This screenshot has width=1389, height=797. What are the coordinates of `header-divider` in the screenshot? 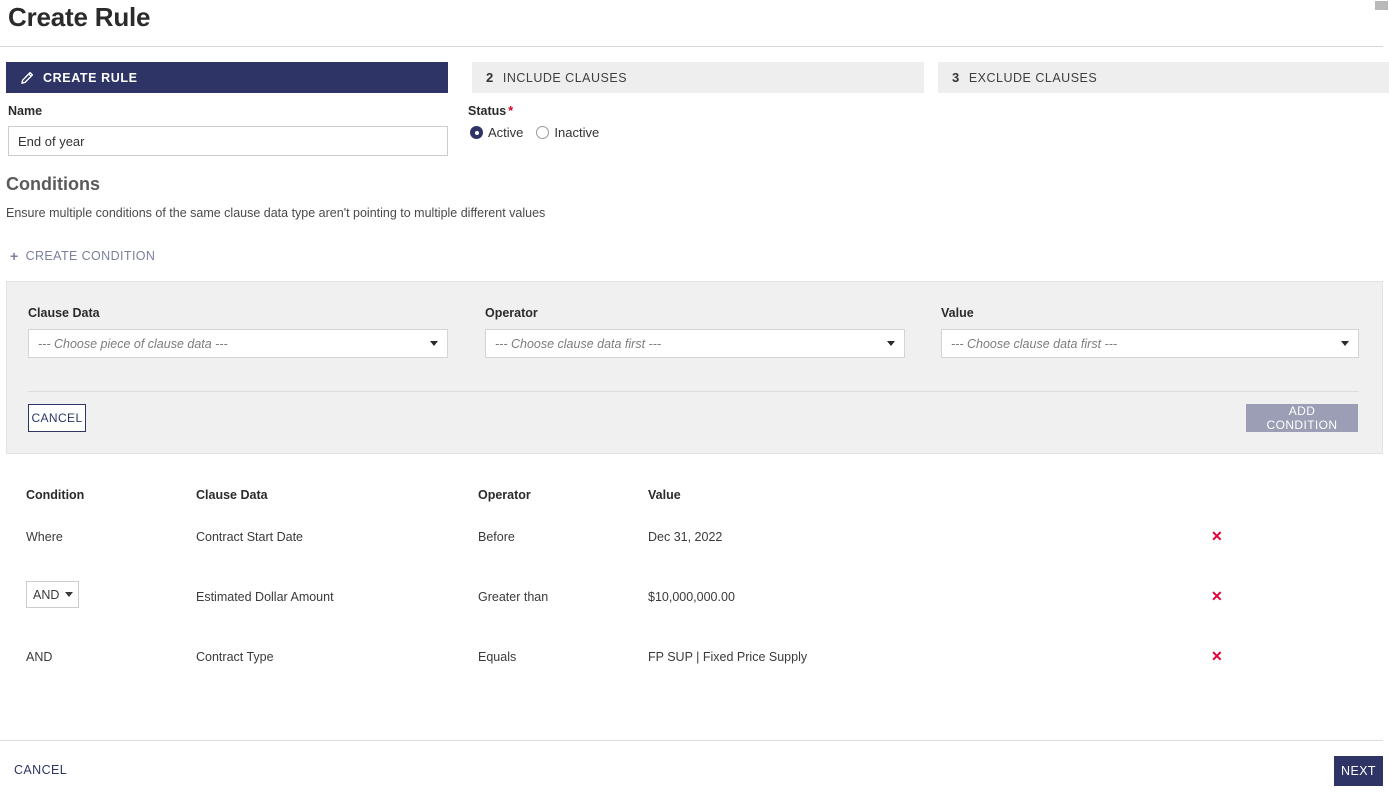 It's located at (691, 46).